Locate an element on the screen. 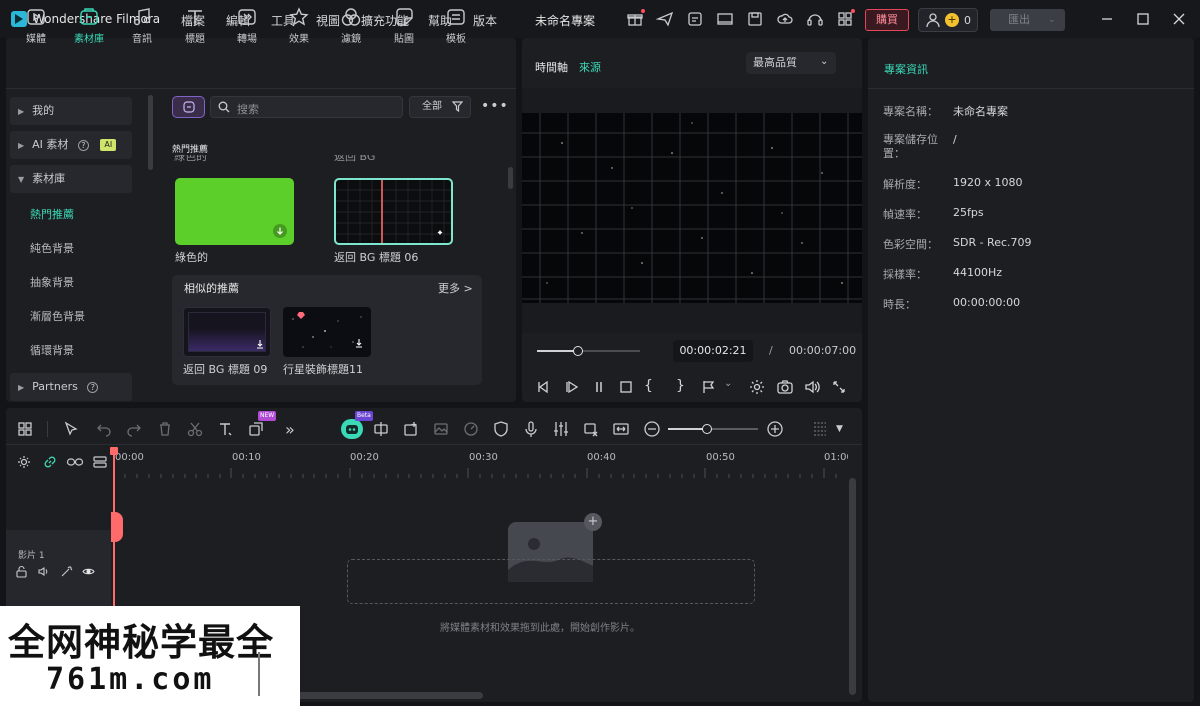 Image resolution: width=1200 pixels, height=706 pixels. audio-mixer-icon is located at coordinates (561, 429).